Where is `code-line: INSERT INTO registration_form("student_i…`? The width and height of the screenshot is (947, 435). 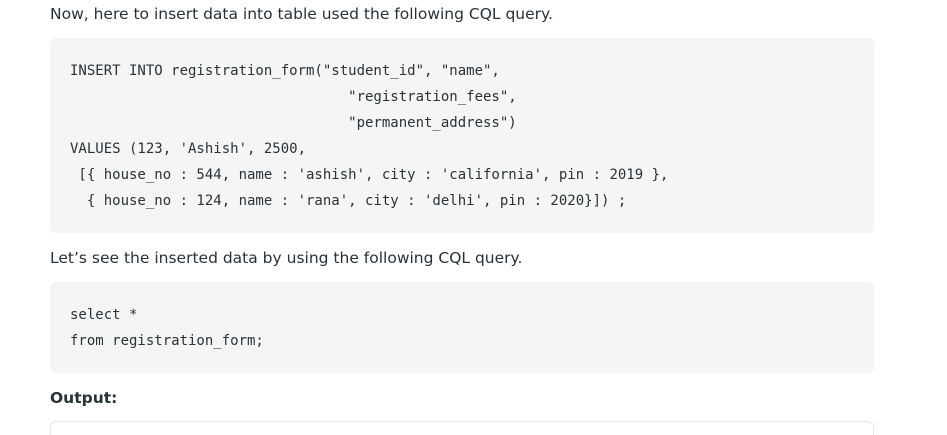
code-line: INSERT INTO registration_form("student_i… is located at coordinates (285, 71).